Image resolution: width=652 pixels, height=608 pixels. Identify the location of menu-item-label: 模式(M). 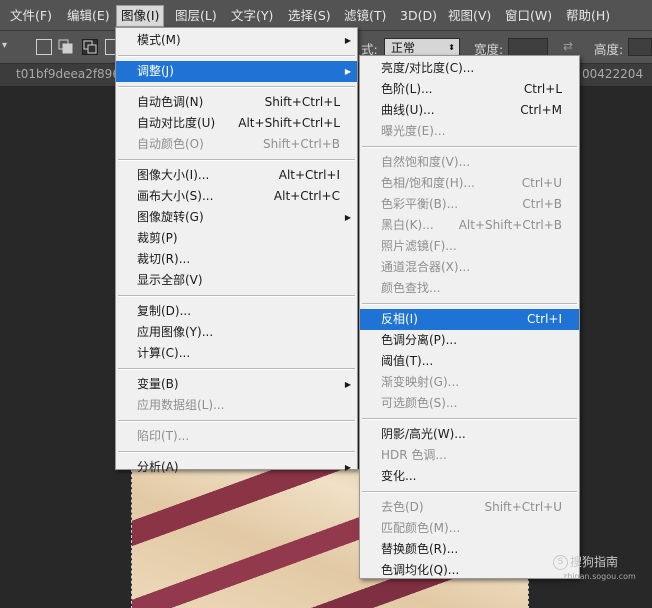
(159, 40).